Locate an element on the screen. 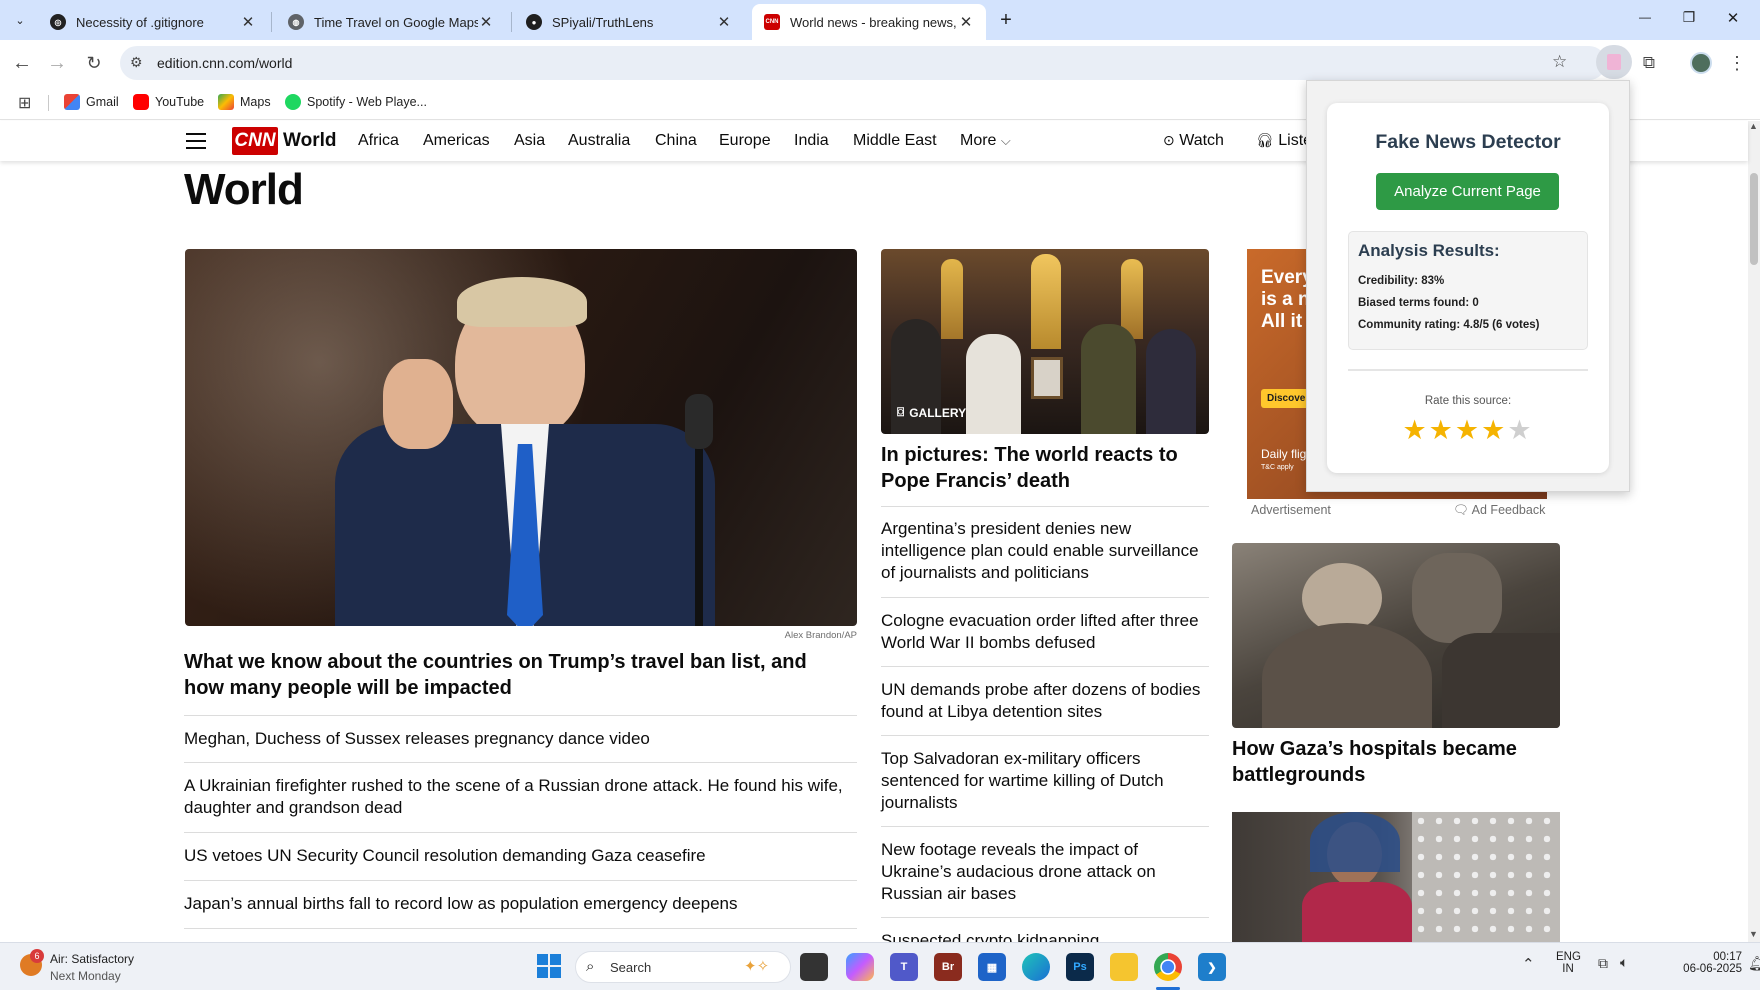  tab-github-truthlens: ● SPiyali/TruthLens ✕ is located at coordinates (629, 22).